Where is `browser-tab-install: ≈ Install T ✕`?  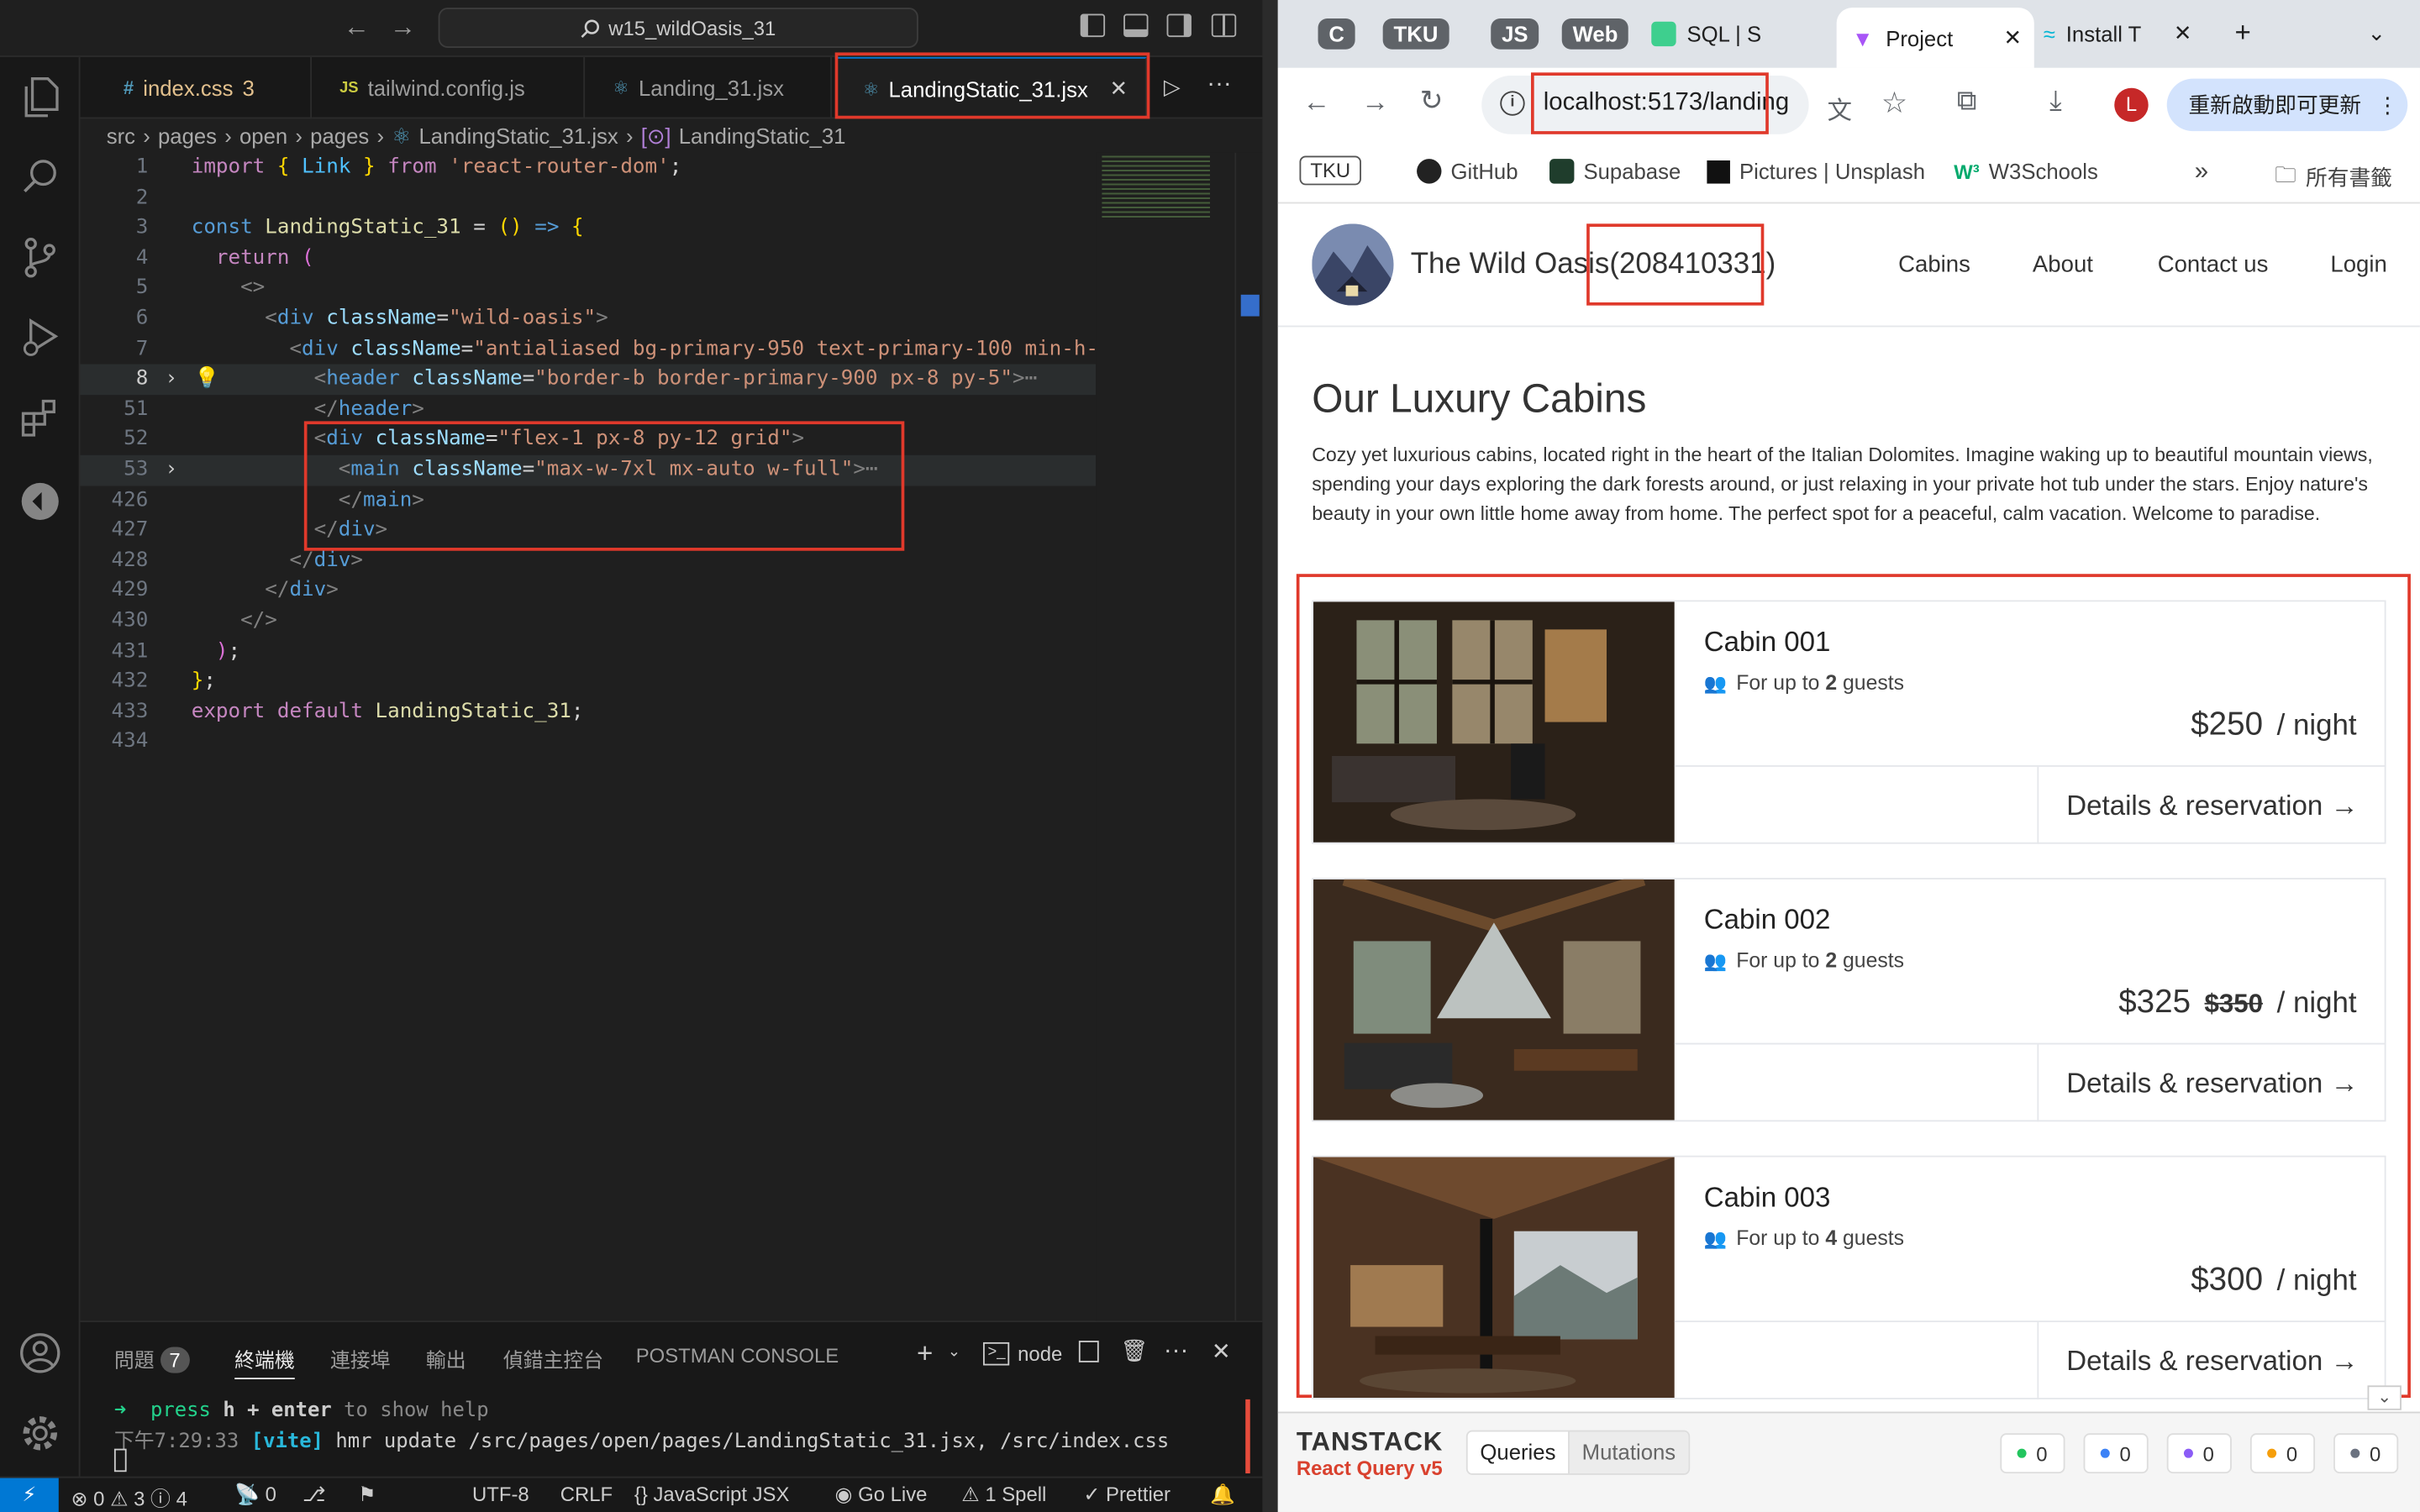 browser-tab-install: ≈ Install T ✕ is located at coordinates (2118, 33).